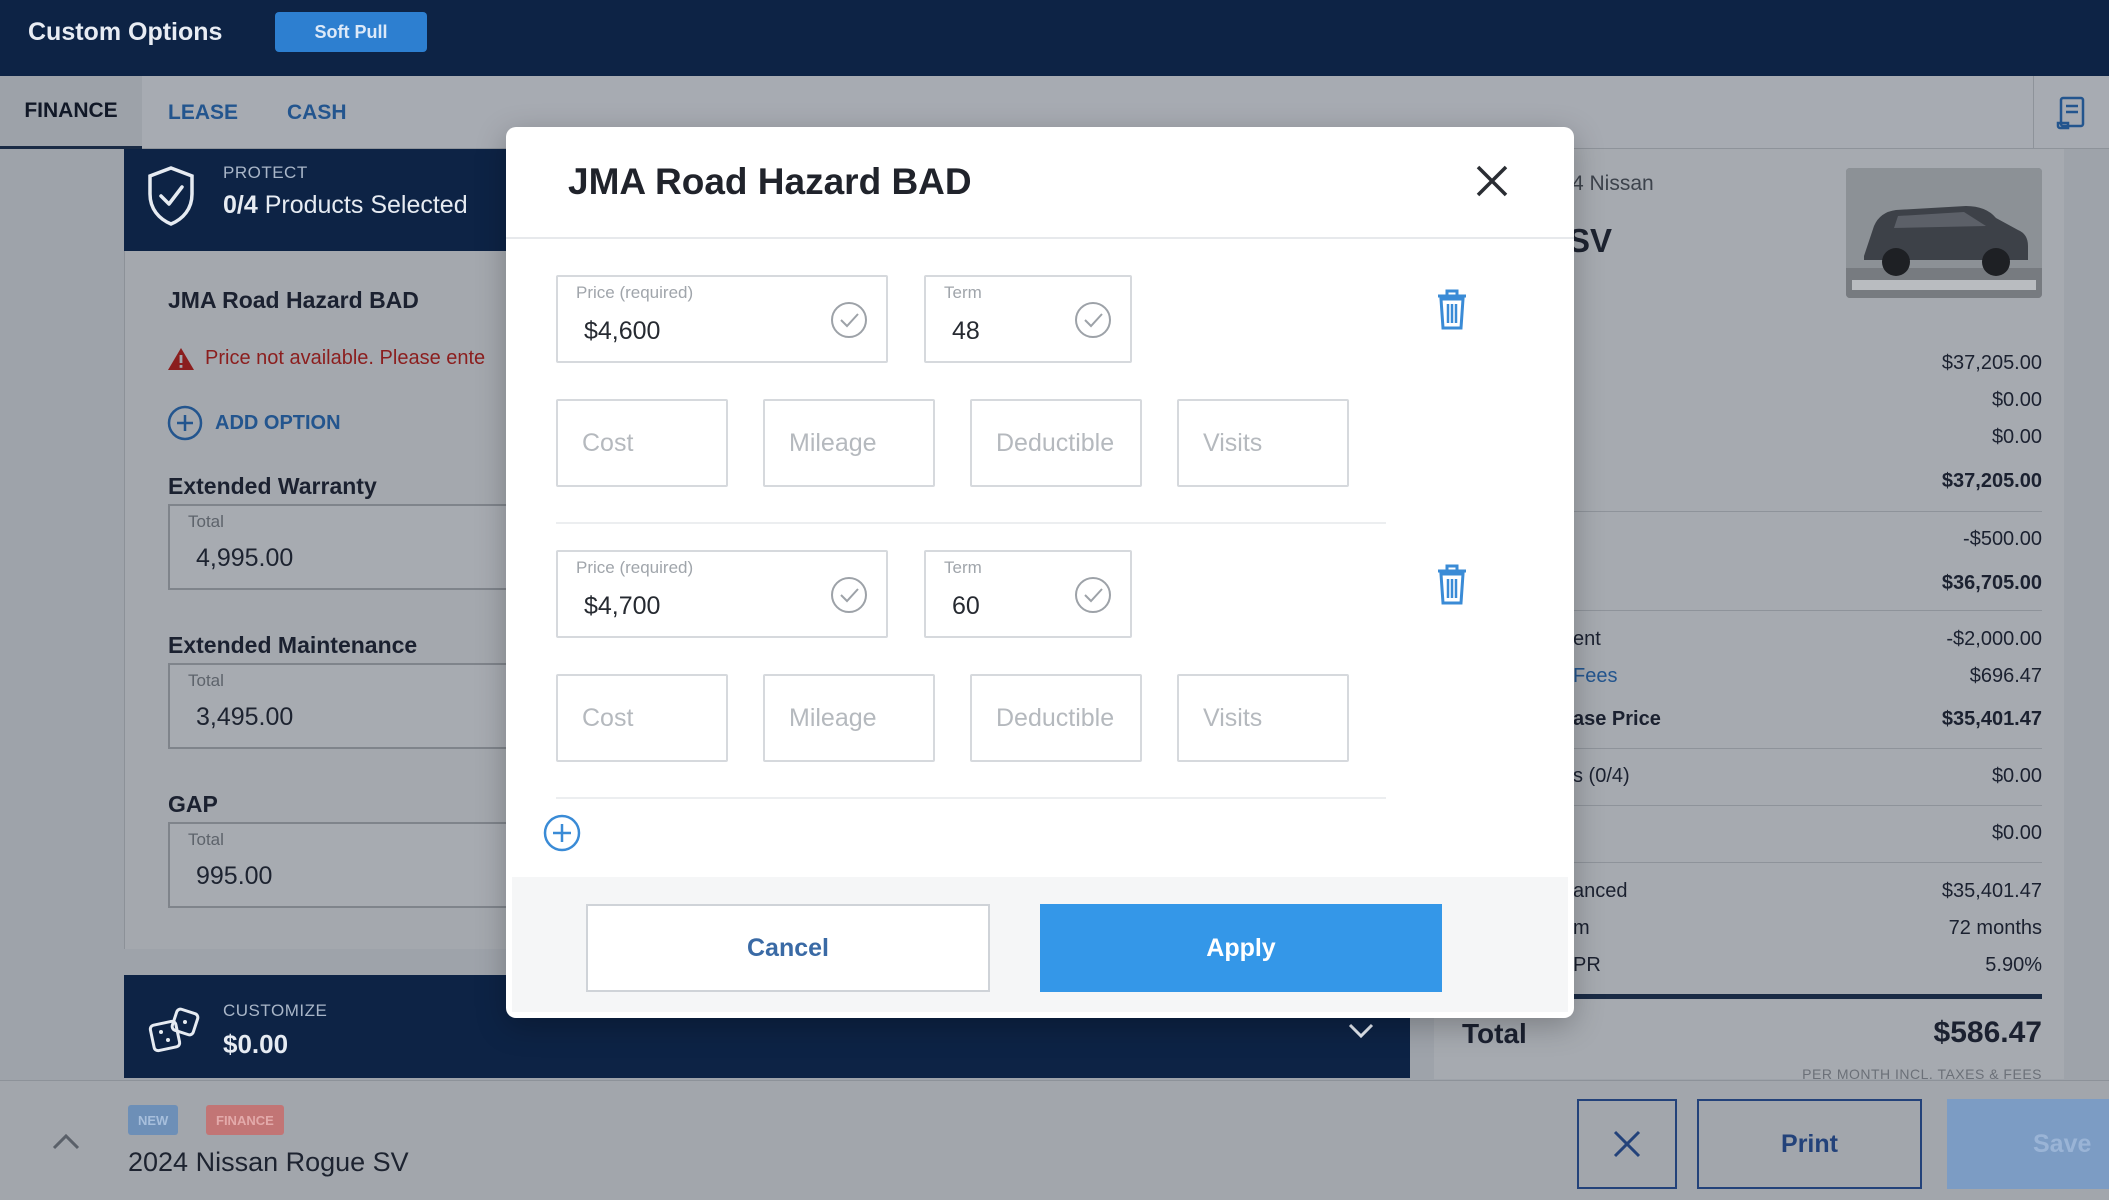 The image size is (2109, 1200). What do you see at coordinates (345, 205) in the screenshot?
I see `products-selected: 0/4 Products Selected` at bounding box center [345, 205].